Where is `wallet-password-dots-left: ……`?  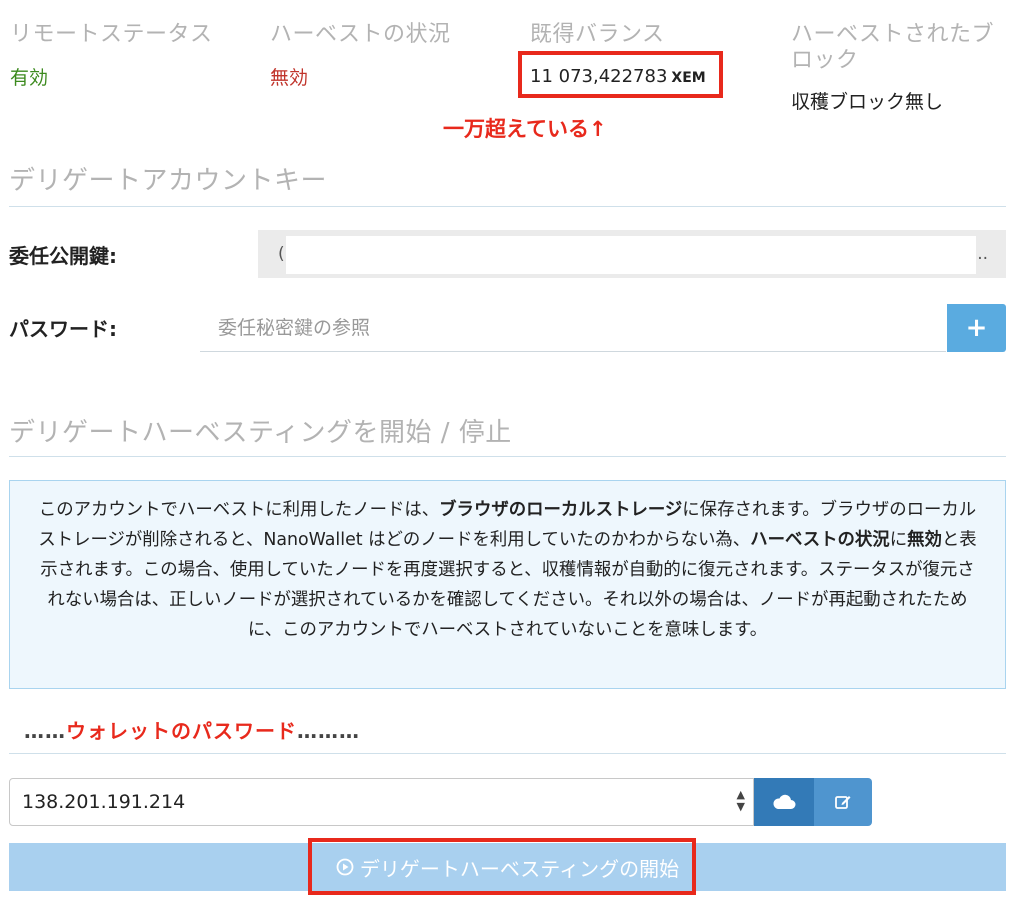
wallet-password-dots-left: …… is located at coordinates (45, 731).